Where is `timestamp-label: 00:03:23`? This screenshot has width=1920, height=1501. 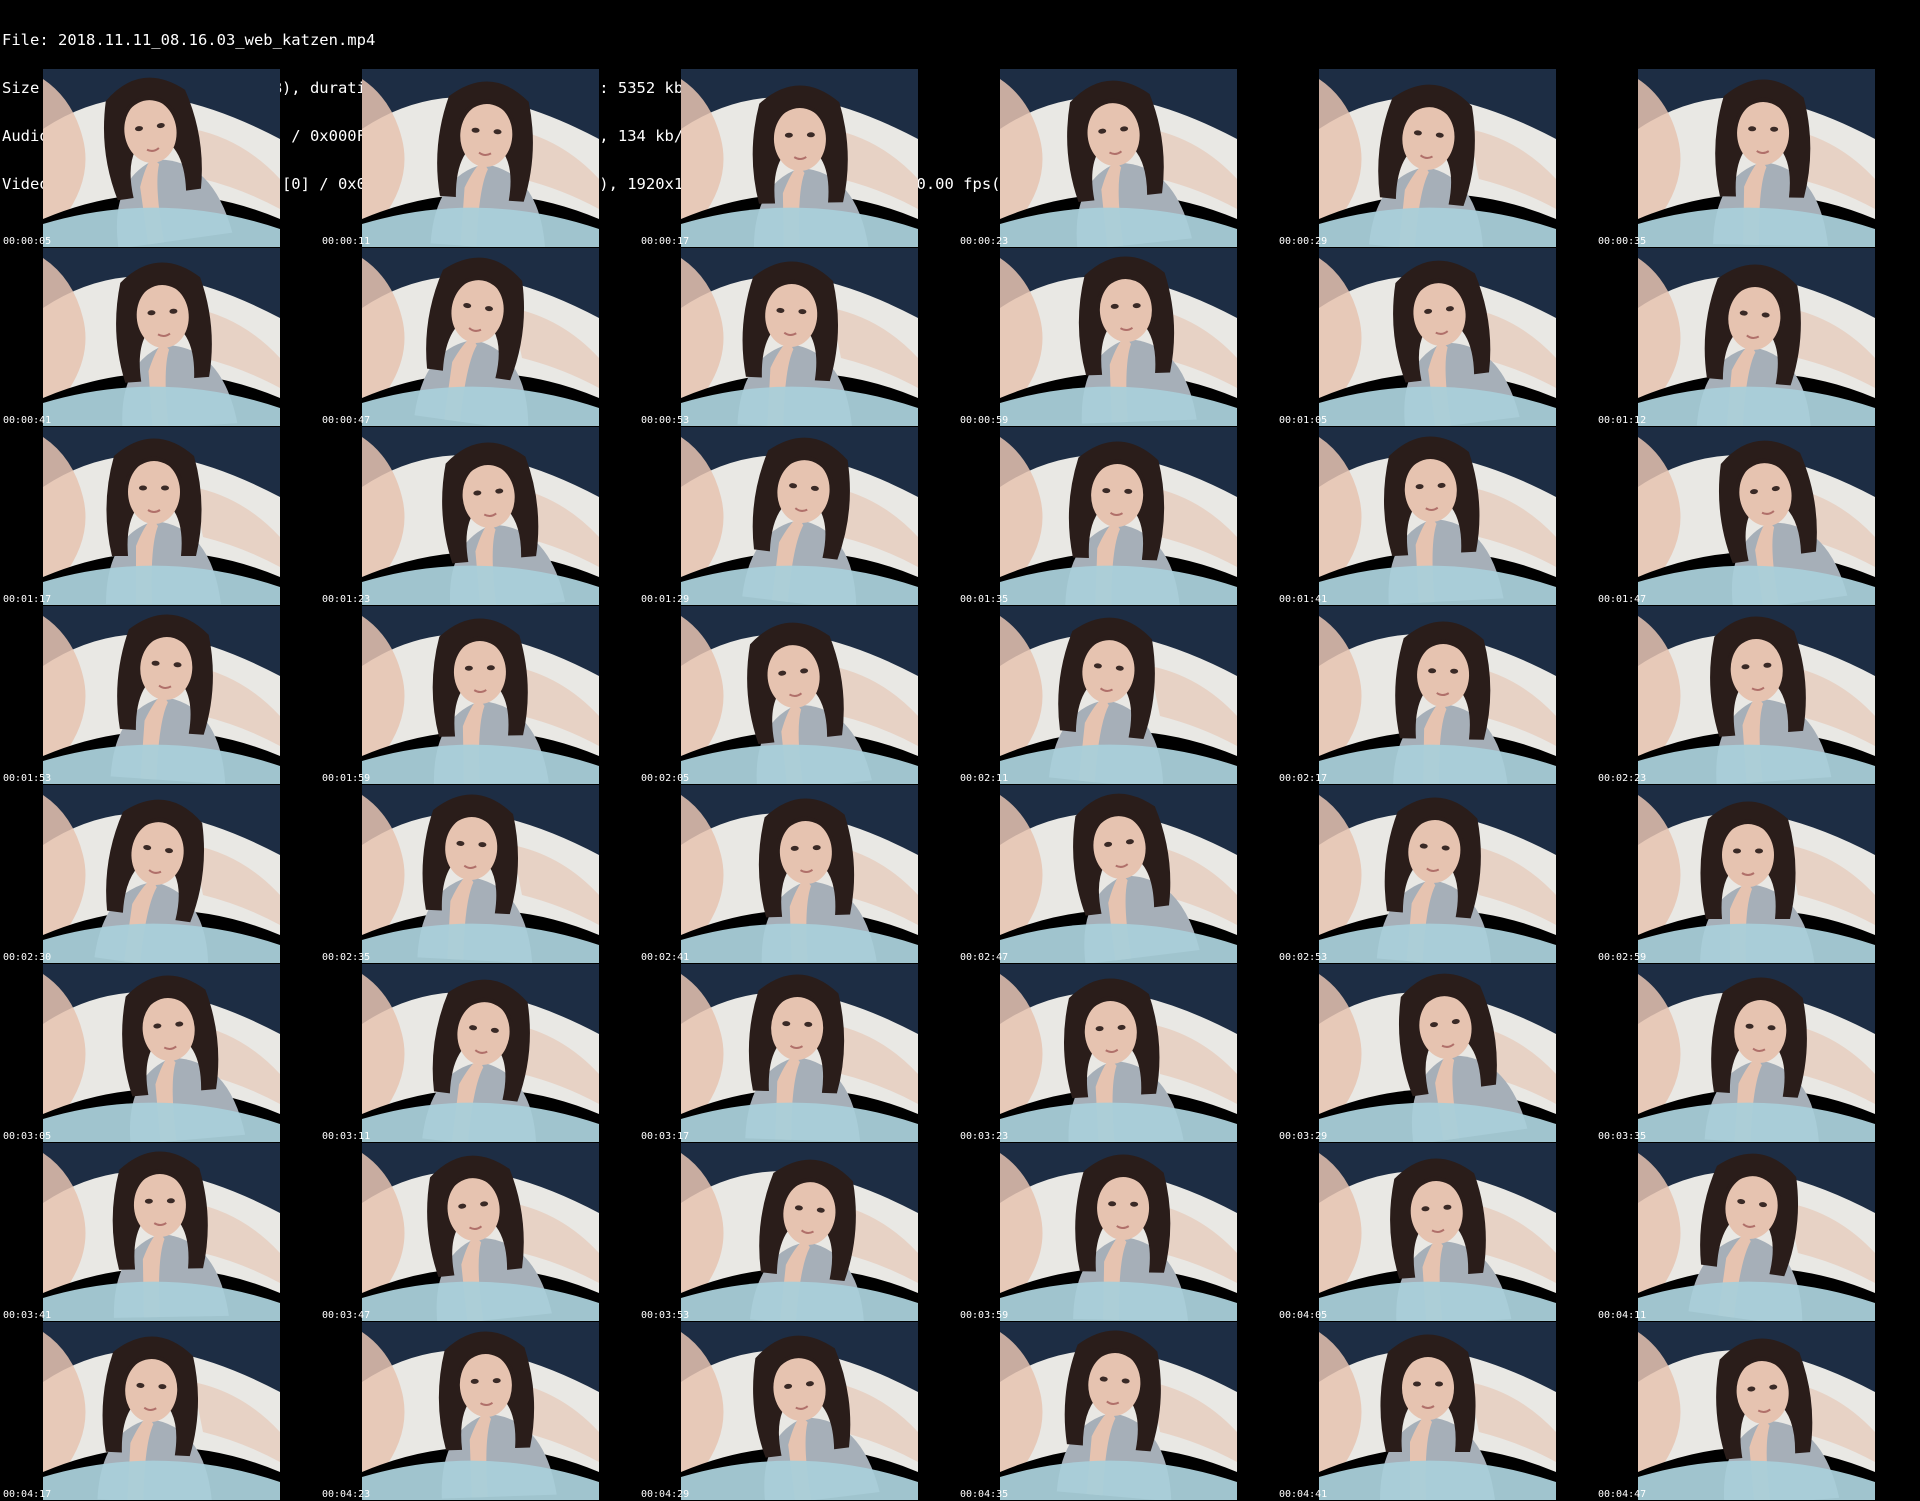 timestamp-label: 00:03:23 is located at coordinates (984, 1136).